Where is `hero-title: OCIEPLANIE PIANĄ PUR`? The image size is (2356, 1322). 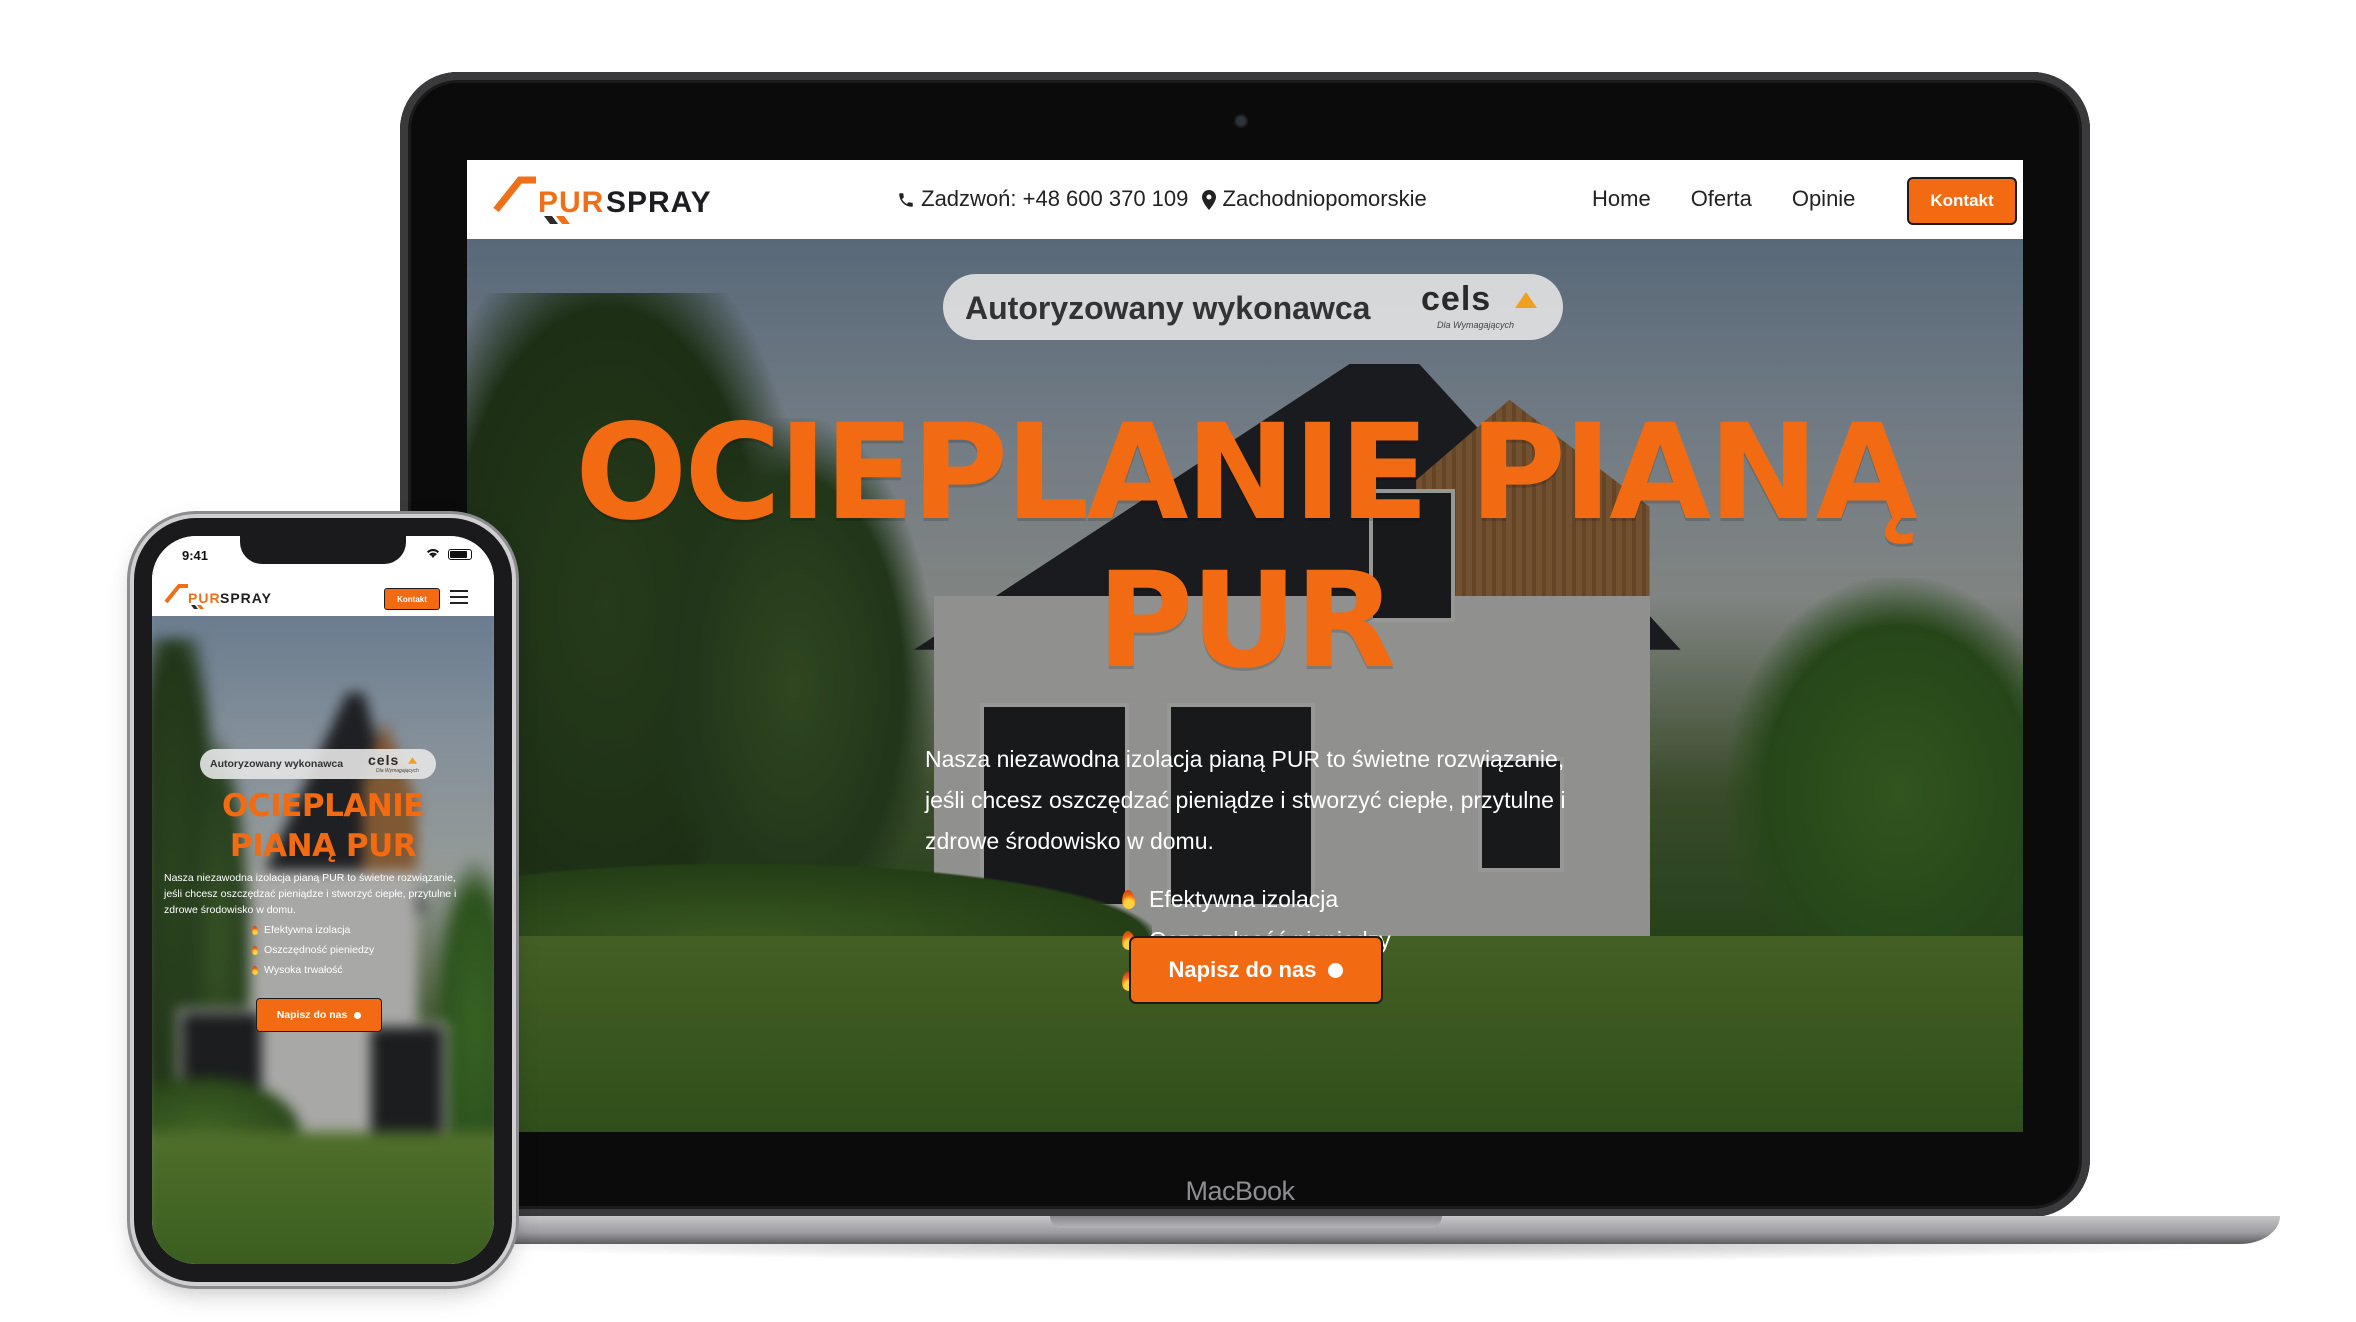
hero-title: OCIEPLANIE PIANĄ PUR is located at coordinates (1245, 547).